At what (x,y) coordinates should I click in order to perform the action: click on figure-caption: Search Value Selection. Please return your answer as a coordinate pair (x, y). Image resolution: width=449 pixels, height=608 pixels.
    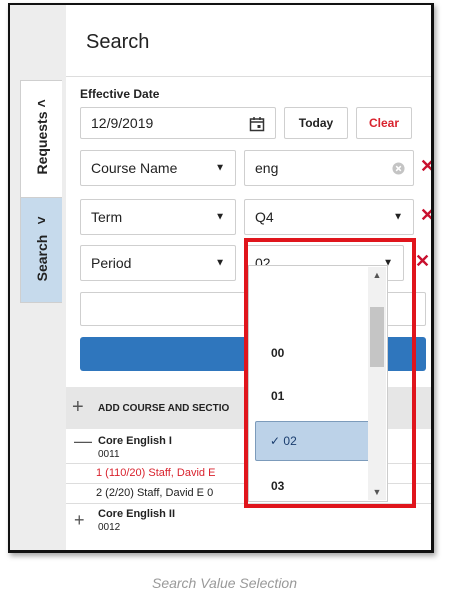
    Looking at the image, I should click on (224, 583).